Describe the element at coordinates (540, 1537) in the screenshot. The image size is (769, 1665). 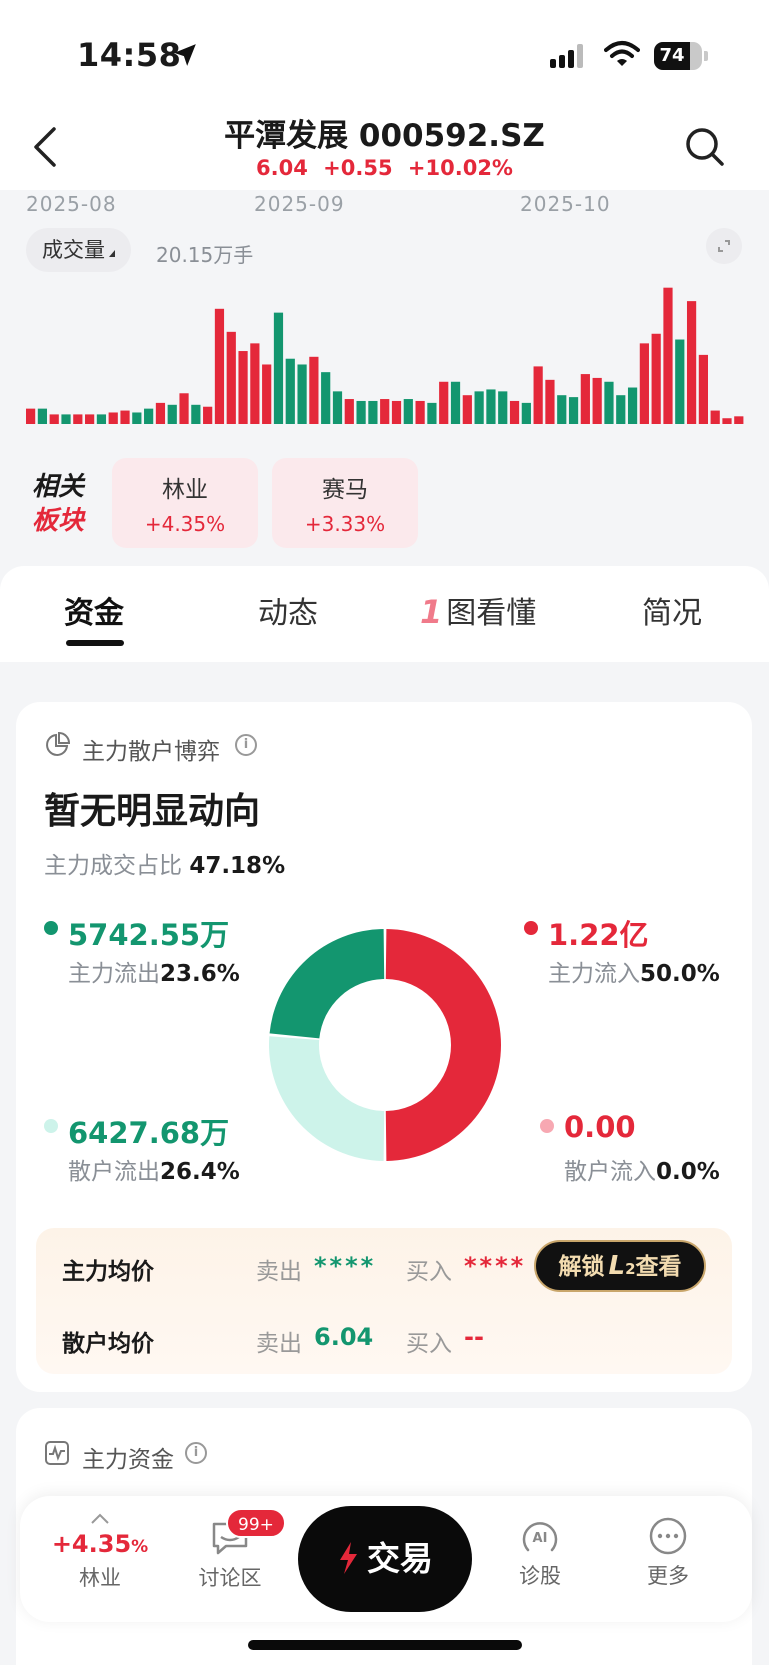
I see `ai-diagnose-icon: AI` at that location.